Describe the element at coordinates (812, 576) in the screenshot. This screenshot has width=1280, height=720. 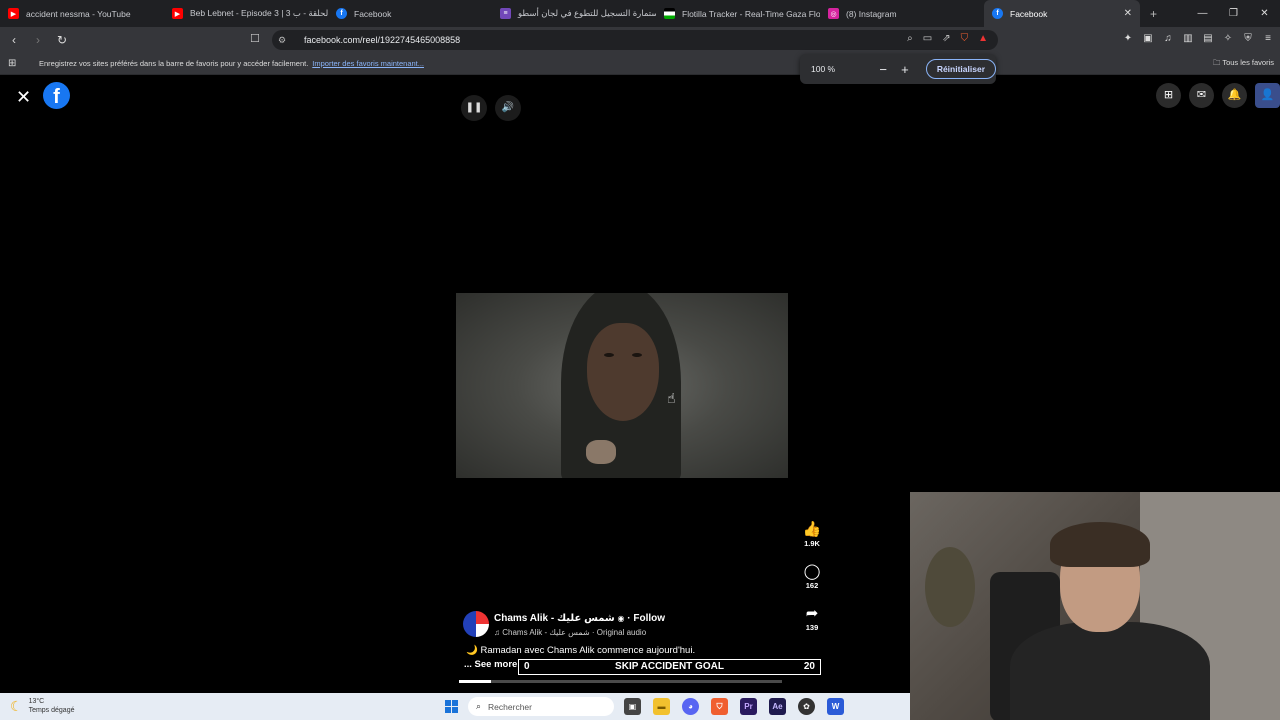
I see `comment-button: ◯ 162` at that location.